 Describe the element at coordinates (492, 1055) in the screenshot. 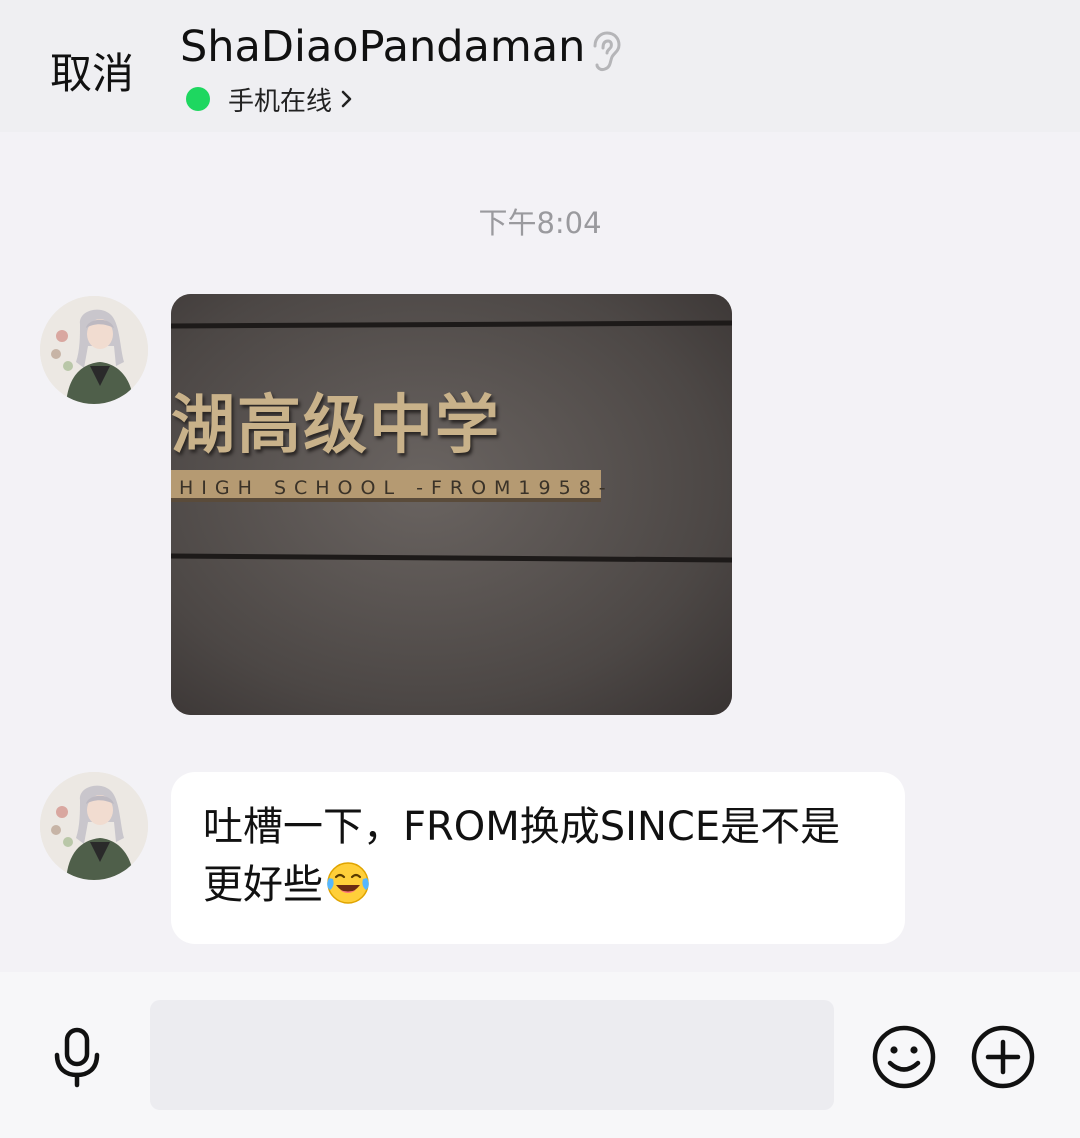

I see `message-input` at that location.